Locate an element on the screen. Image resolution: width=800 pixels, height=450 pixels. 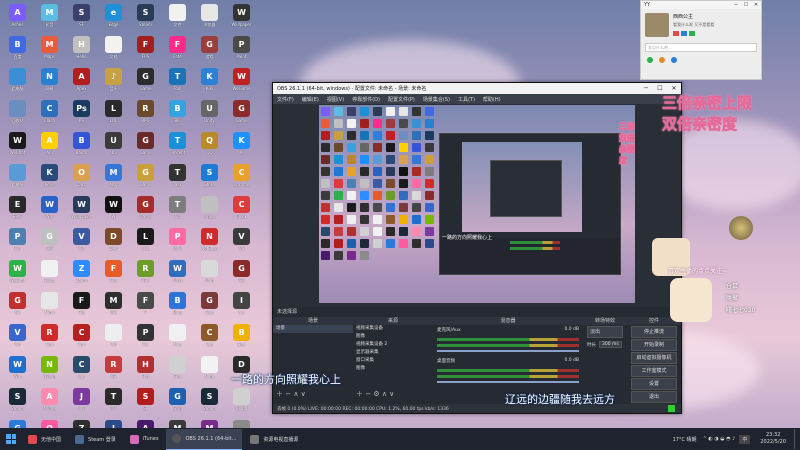
desktop-icon: W Wnd is located at coordinates (177, 274).